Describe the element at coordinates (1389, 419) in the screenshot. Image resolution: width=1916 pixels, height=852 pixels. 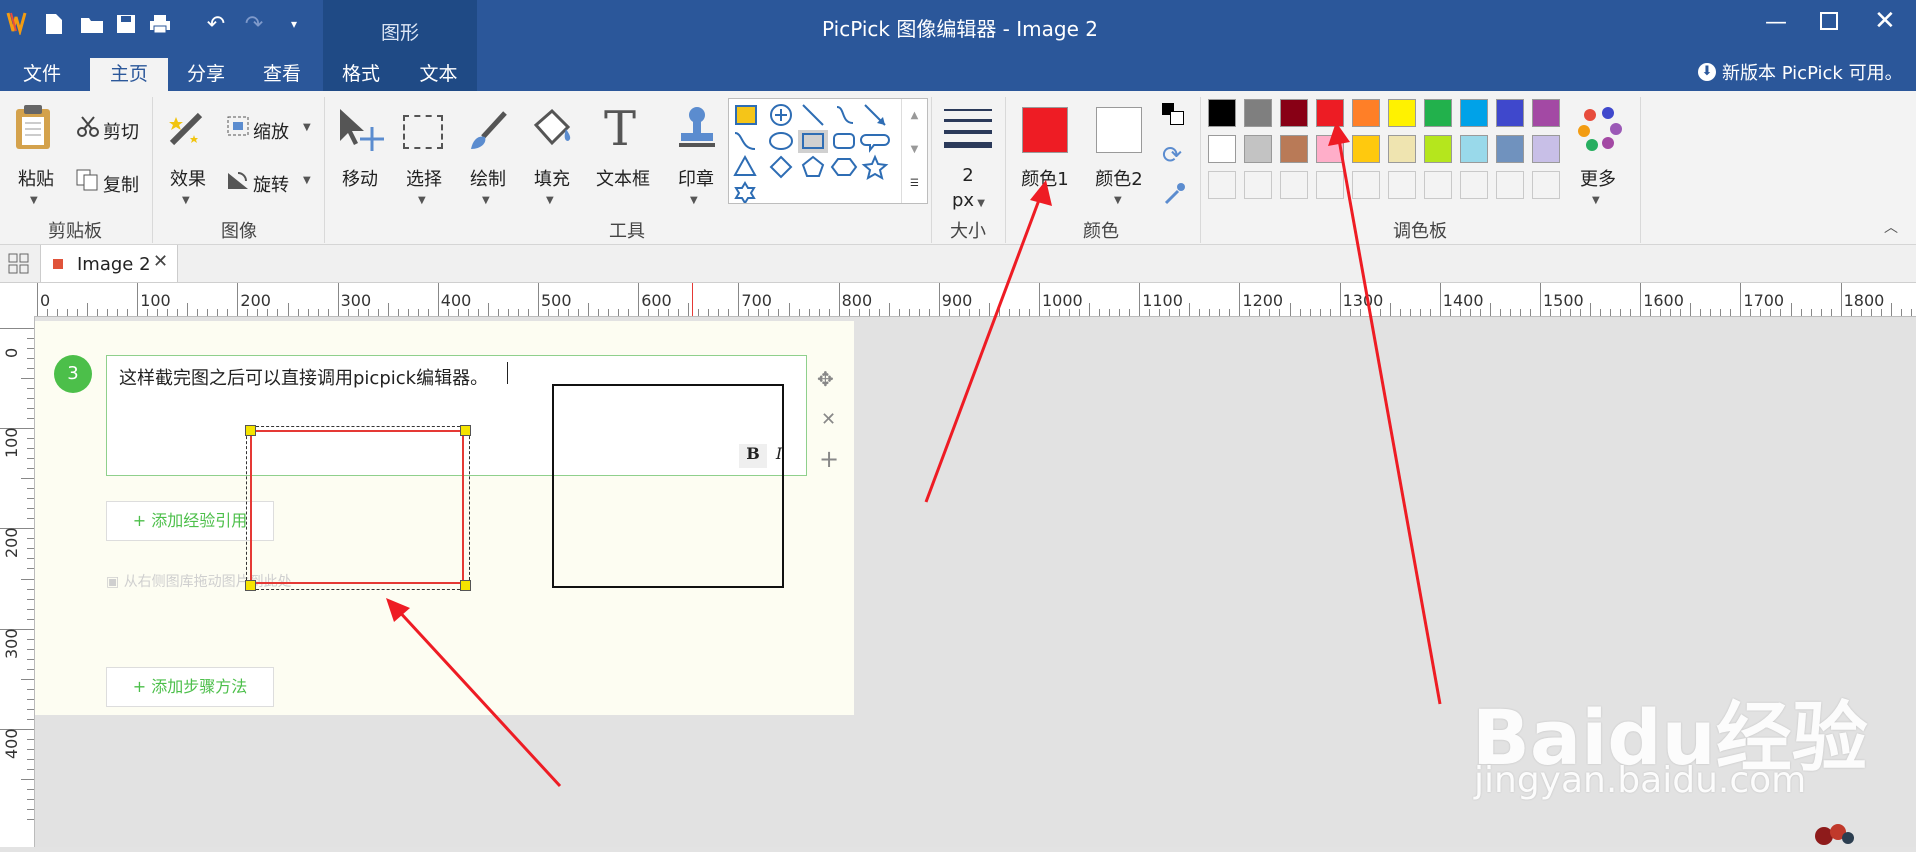
I see `arrow-to-red-swatch` at that location.